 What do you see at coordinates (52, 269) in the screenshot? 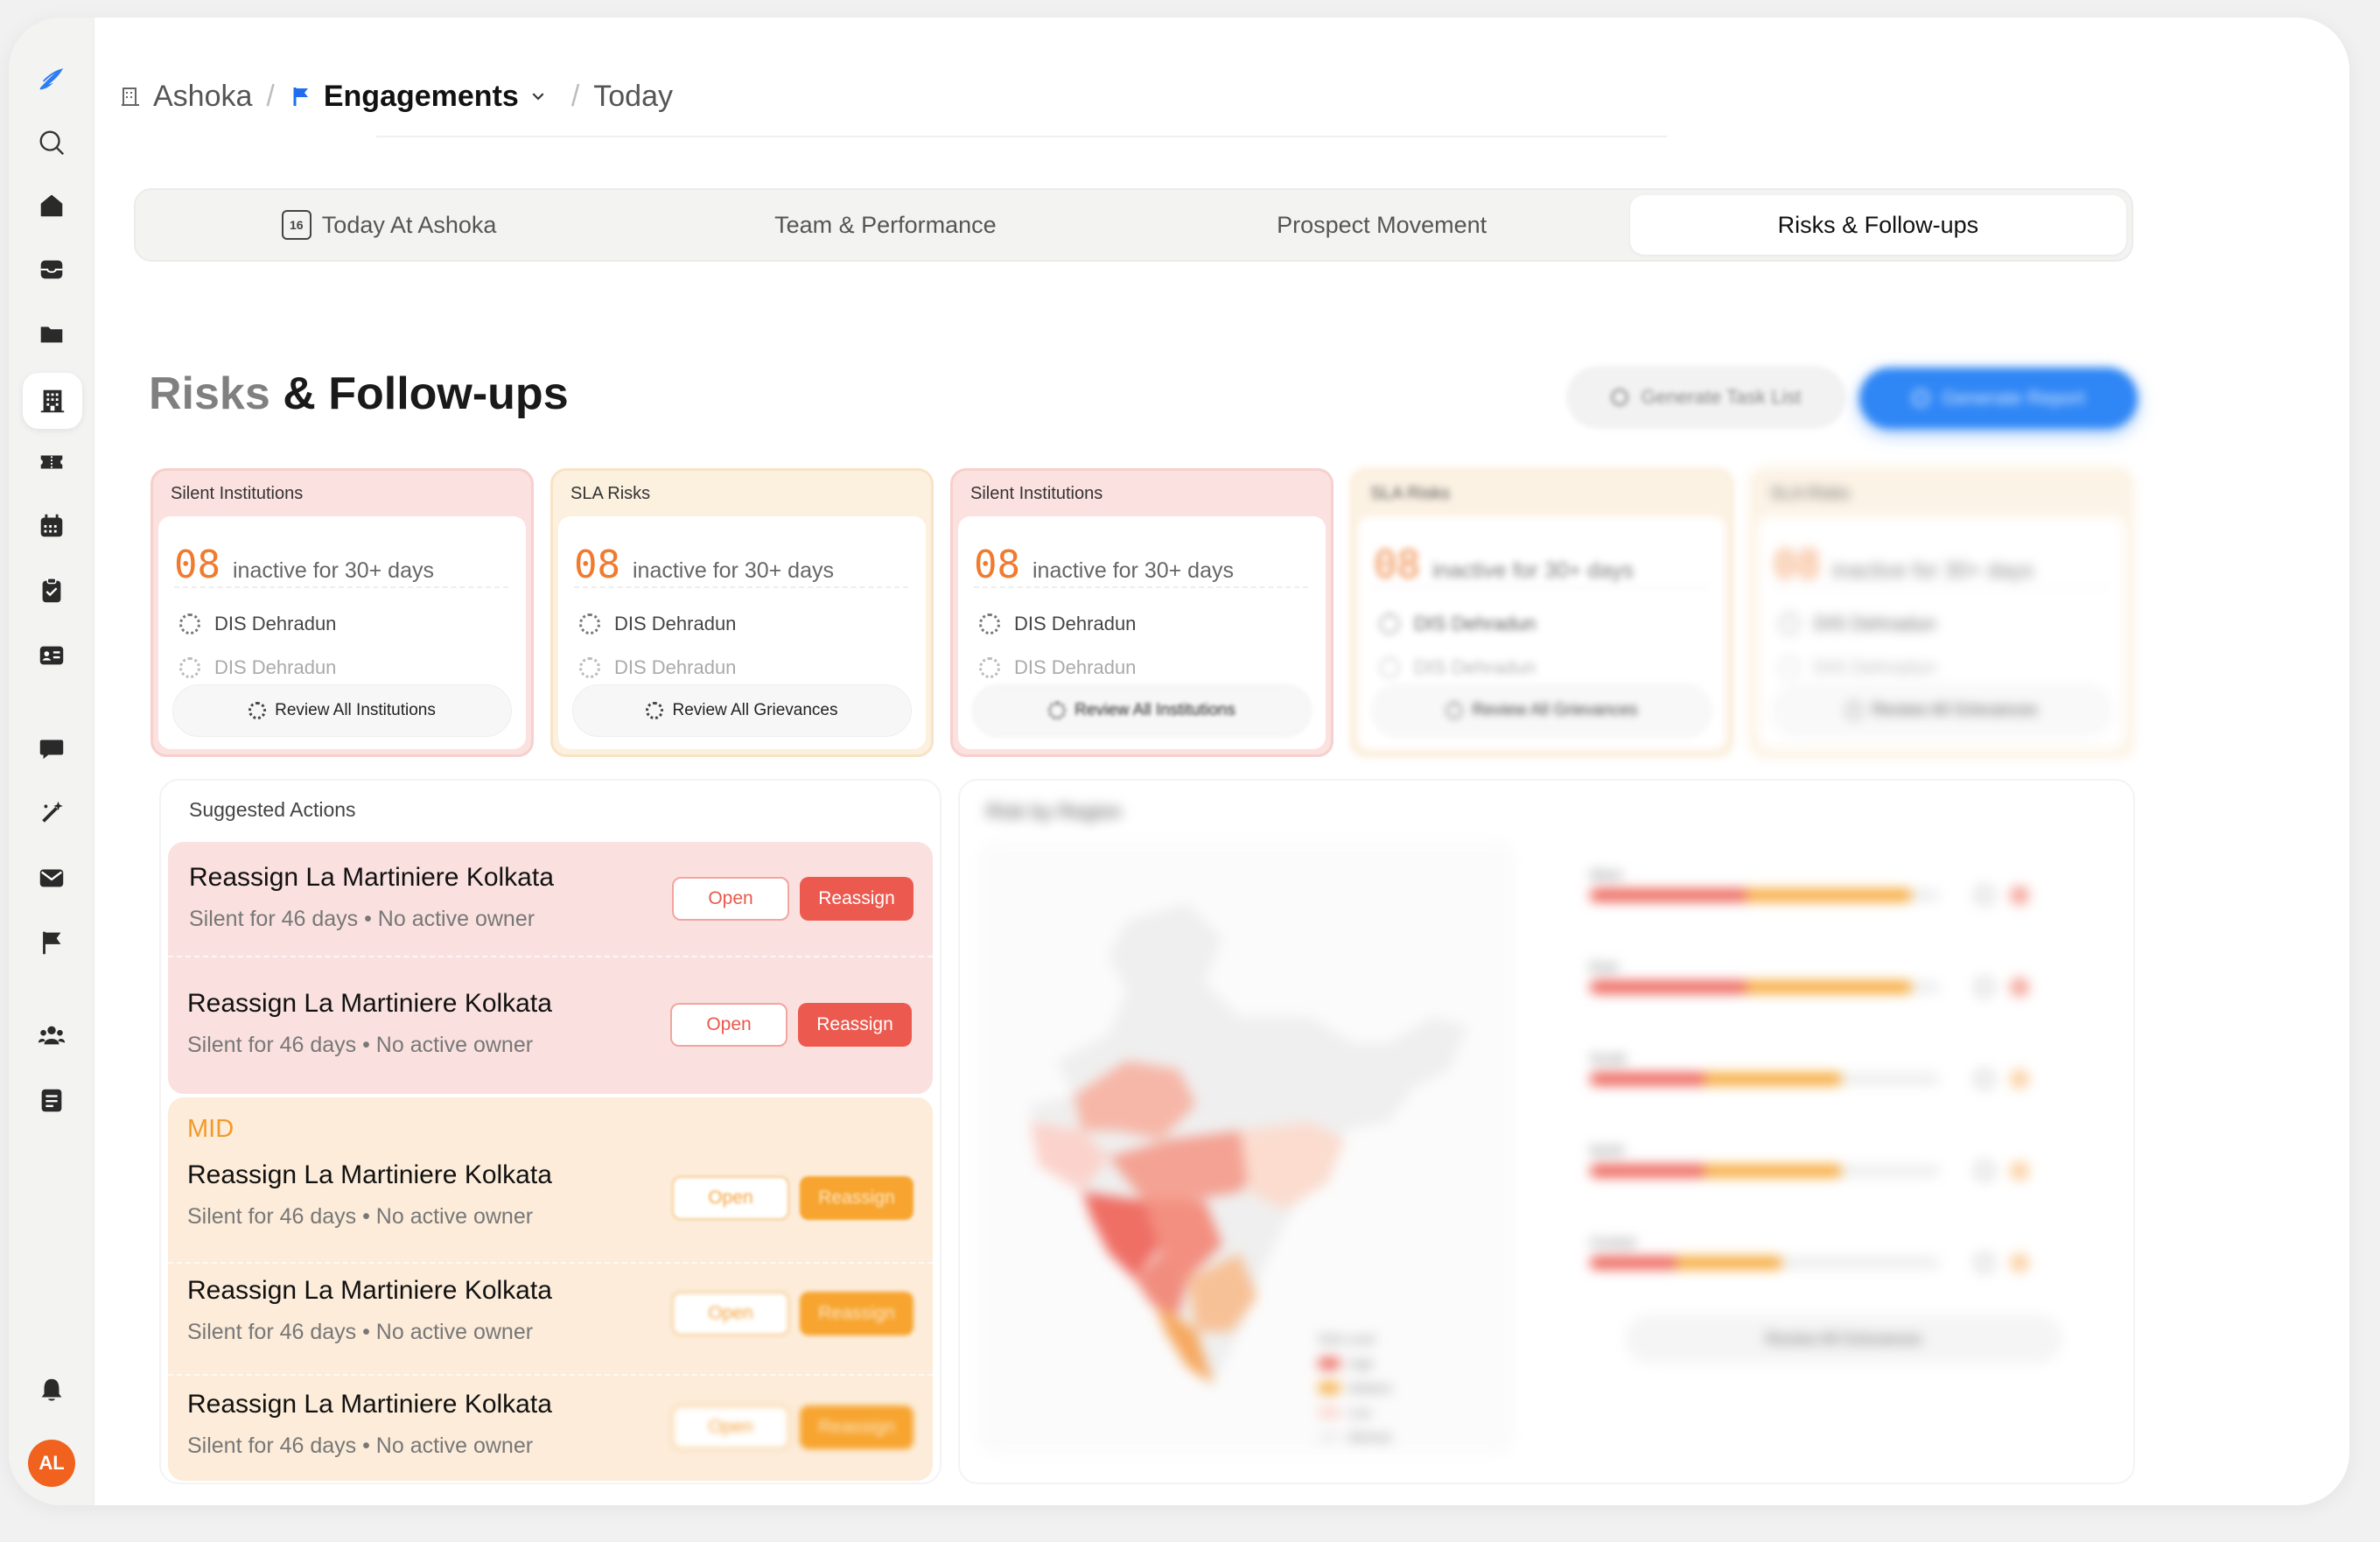
I see `inbox-icon` at bounding box center [52, 269].